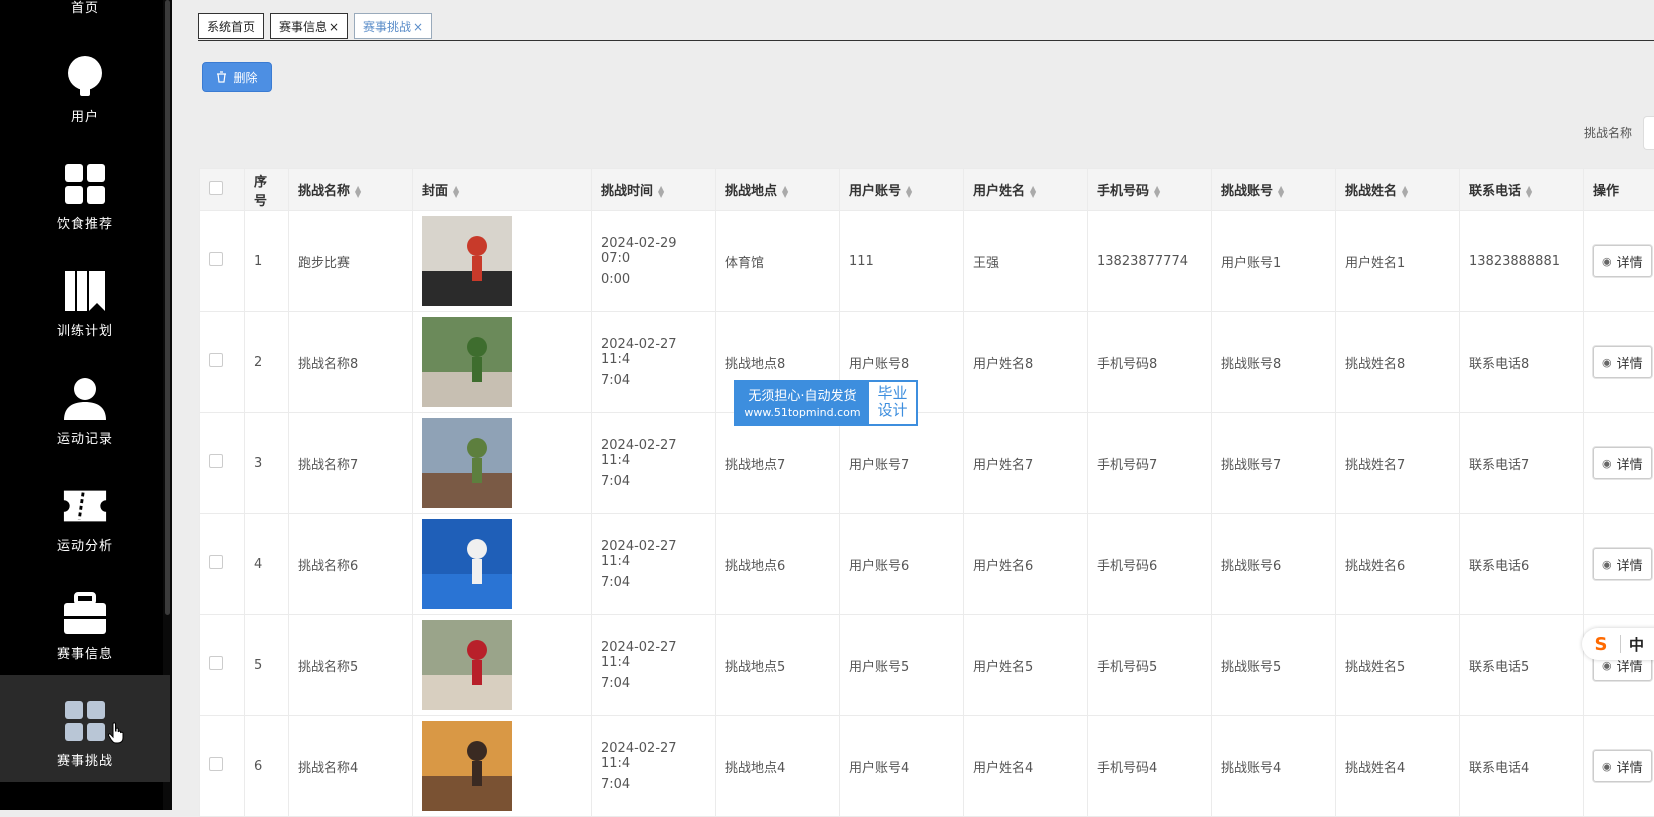 This screenshot has height=817, width=1654. What do you see at coordinates (1026, 564) in the screenshot?
I see `cell-username: 用户姓名6` at bounding box center [1026, 564].